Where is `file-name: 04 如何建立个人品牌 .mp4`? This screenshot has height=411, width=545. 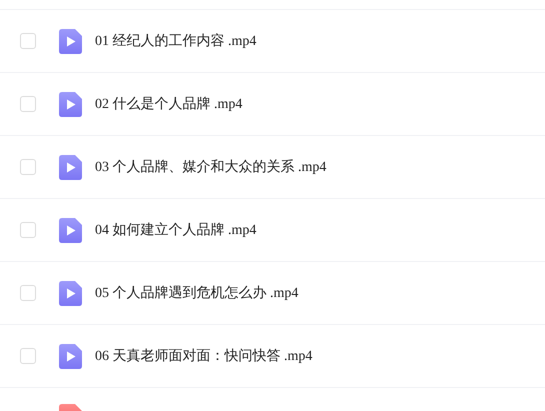
file-name: 04 如何建立个人品牌 .mp4 is located at coordinates (175, 230).